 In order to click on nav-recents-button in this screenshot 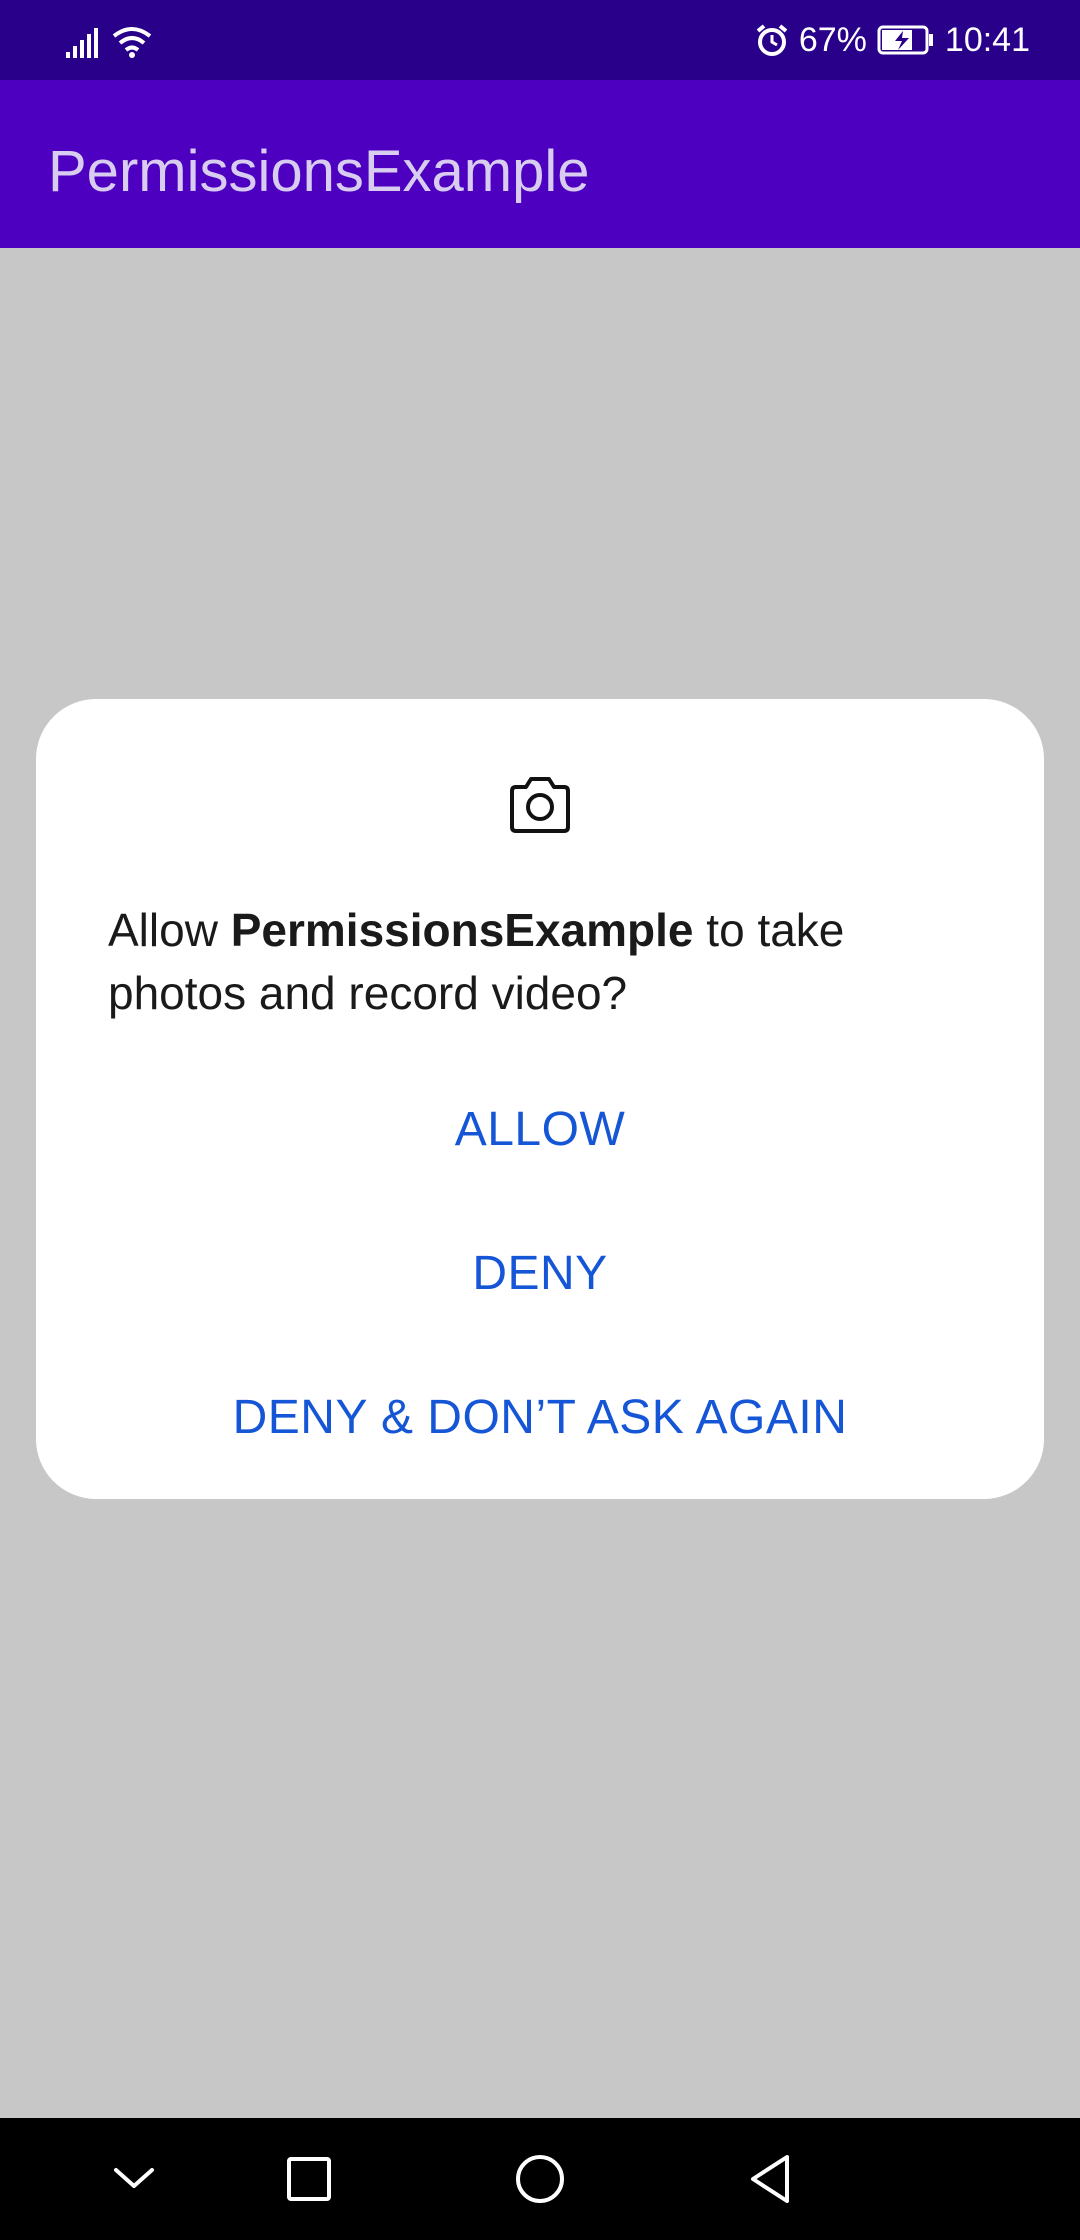, I will do `click(309, 2179)`.